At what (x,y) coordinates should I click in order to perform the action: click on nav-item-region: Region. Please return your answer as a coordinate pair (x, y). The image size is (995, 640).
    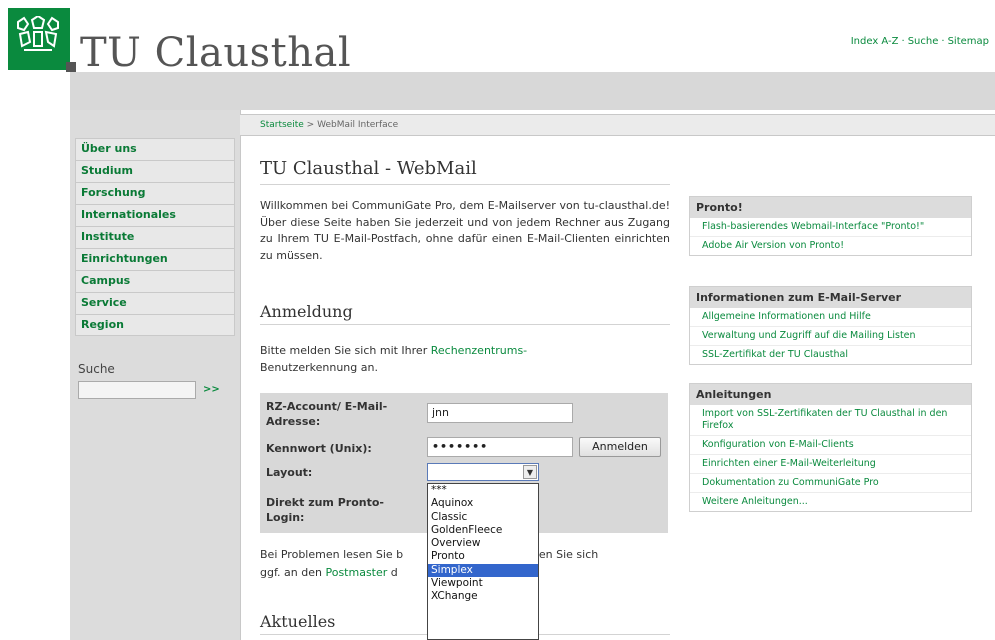
    Looking at the image, I should click on (155, 325).